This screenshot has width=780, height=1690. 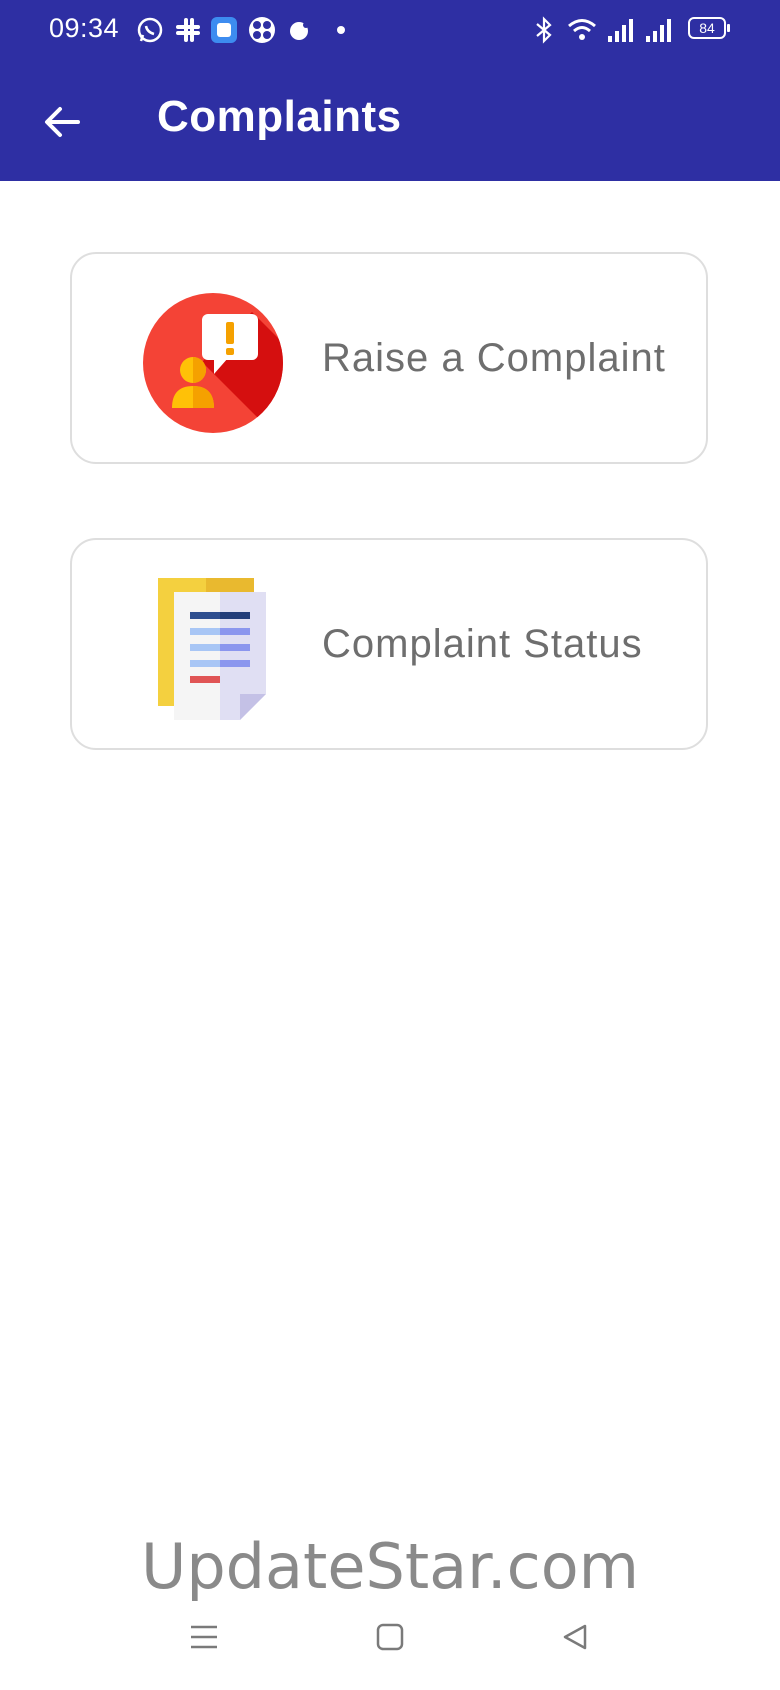 I want to click on status-time: 09:34, so click(x=84, y=28).